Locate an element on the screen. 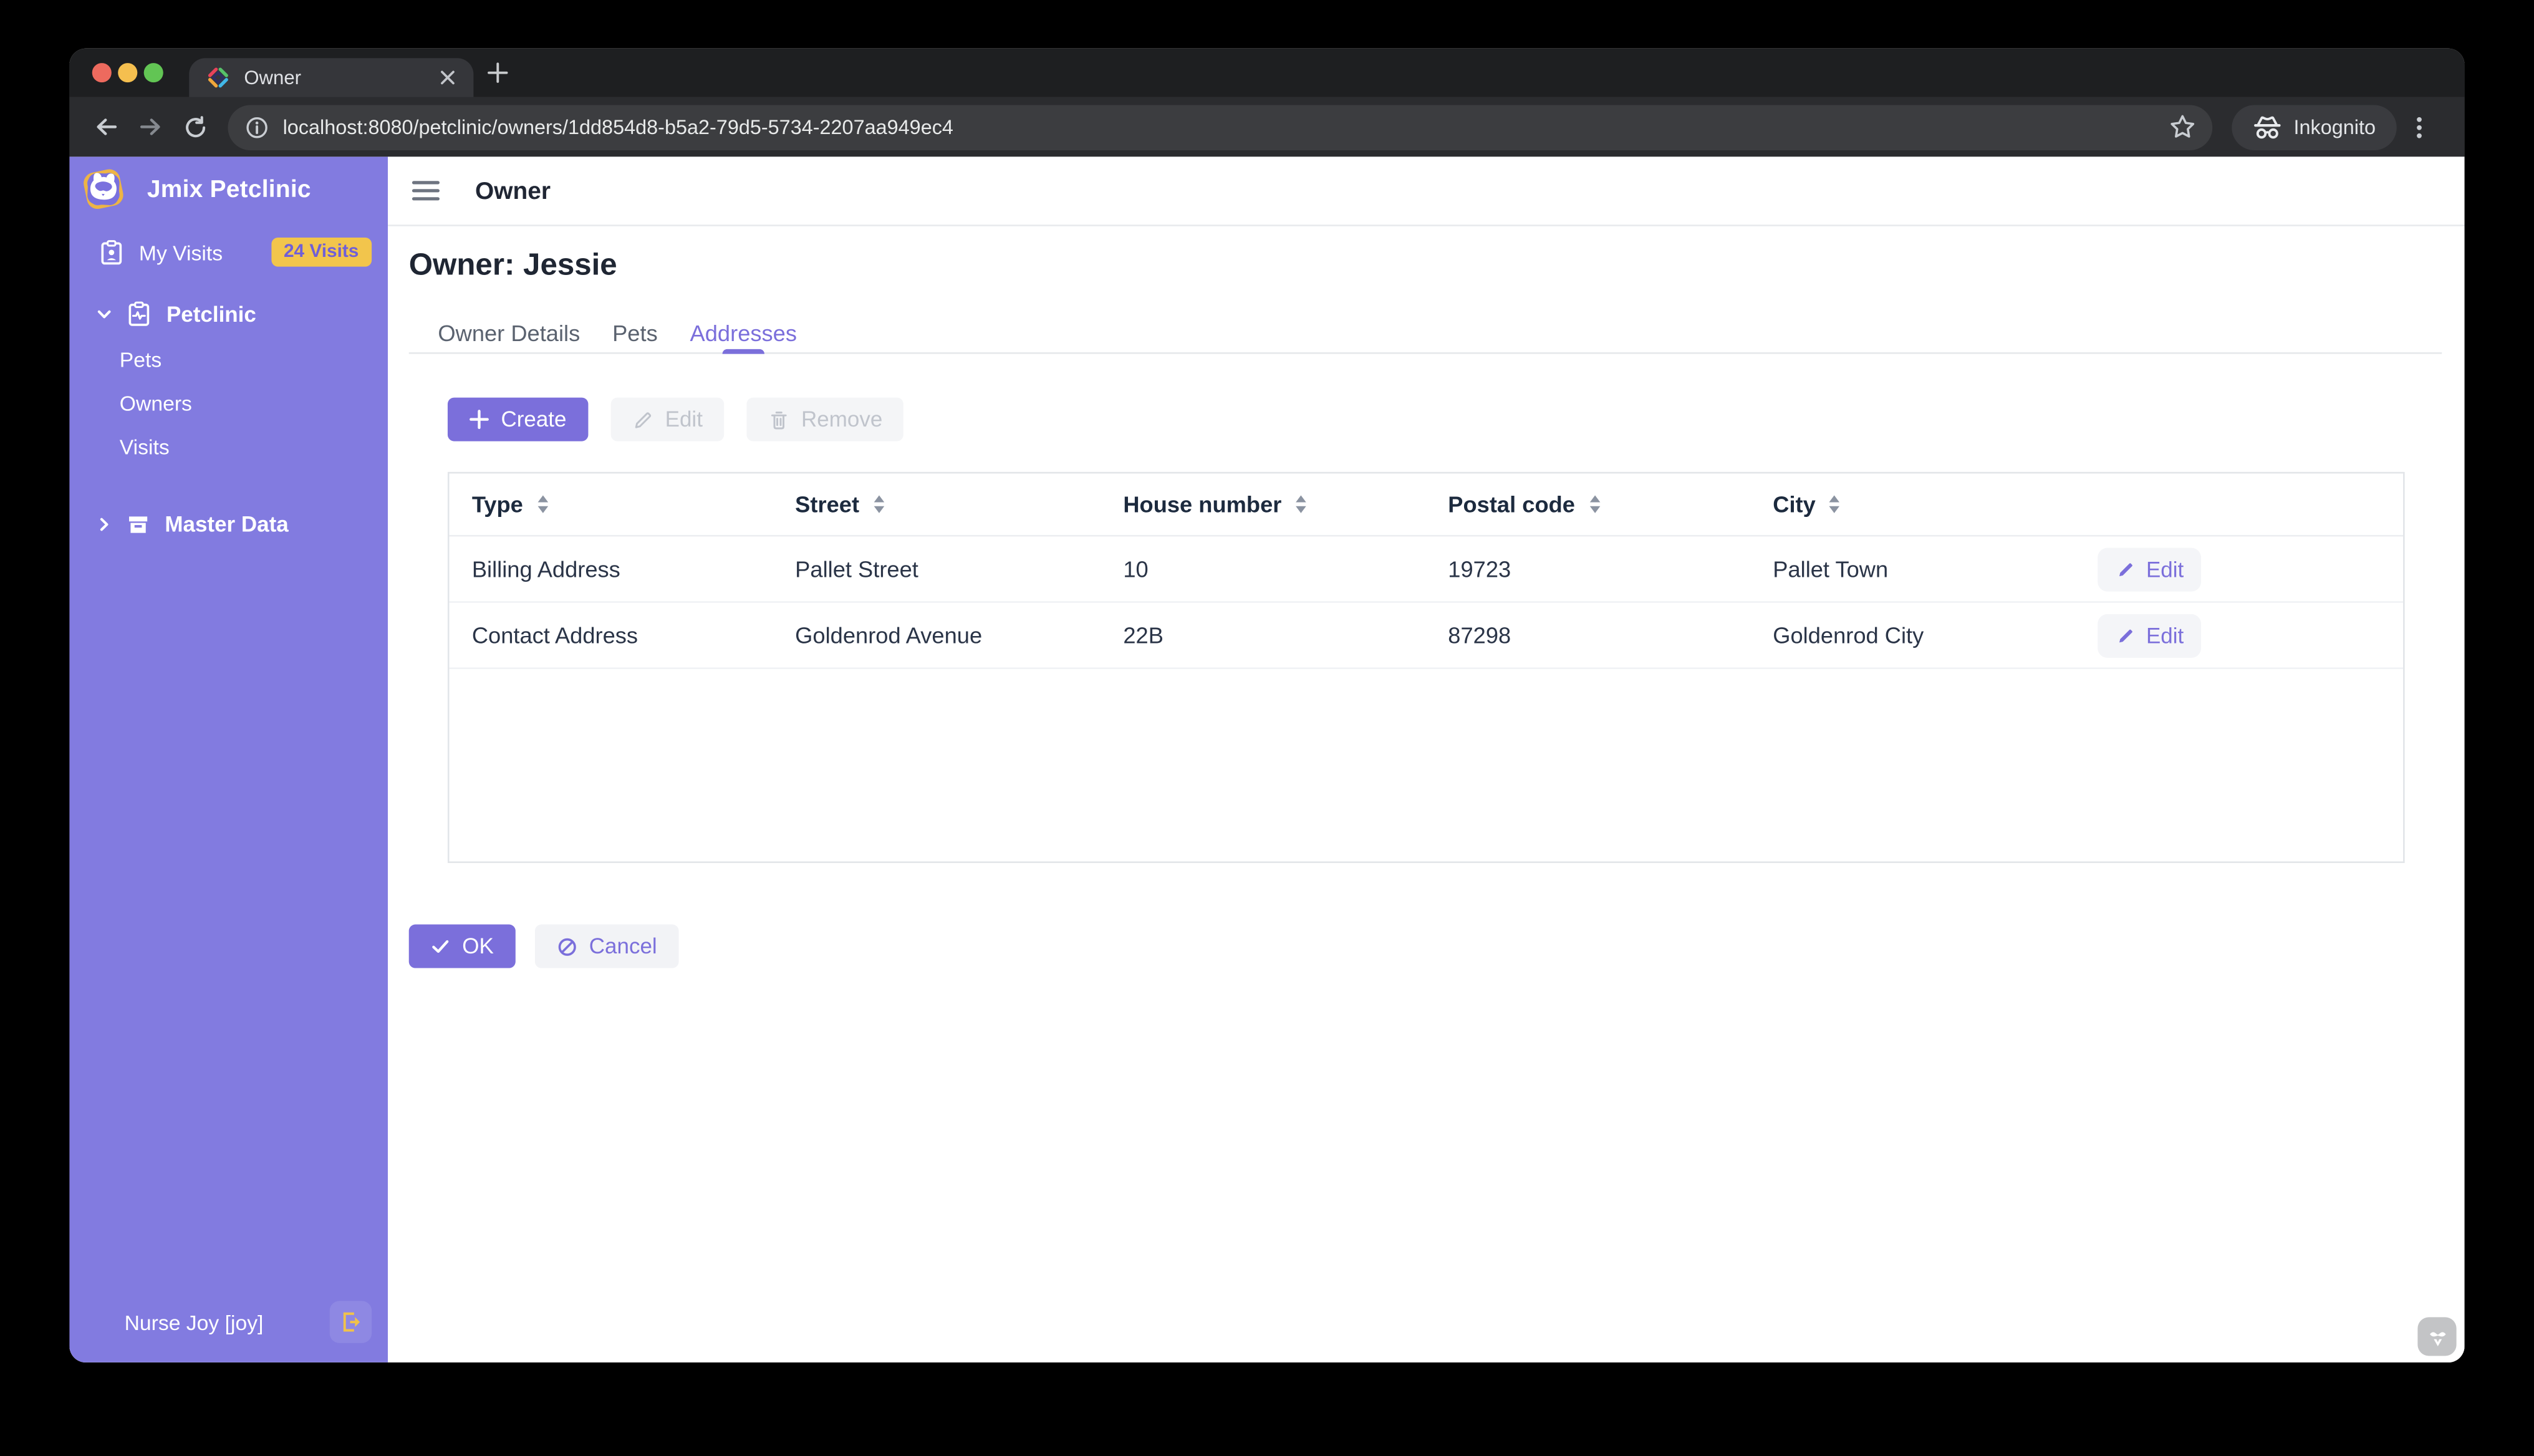  edit-button: Edit is located at coordinates (667, 419).